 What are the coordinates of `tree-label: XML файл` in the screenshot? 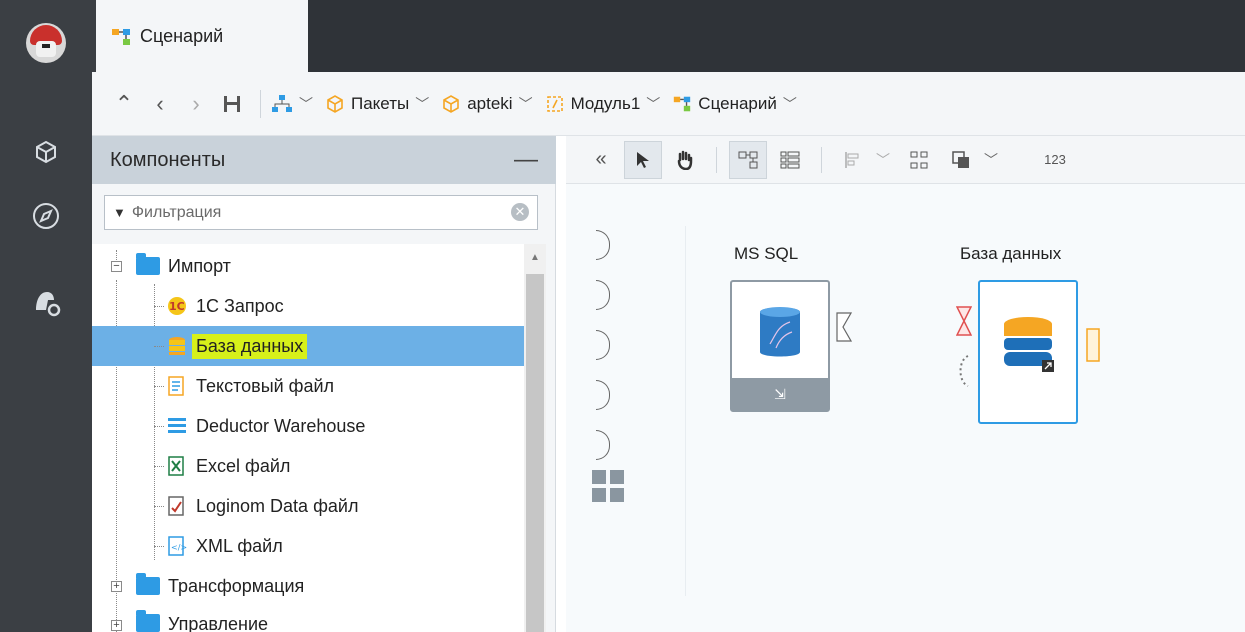 It's located at (239, 545).